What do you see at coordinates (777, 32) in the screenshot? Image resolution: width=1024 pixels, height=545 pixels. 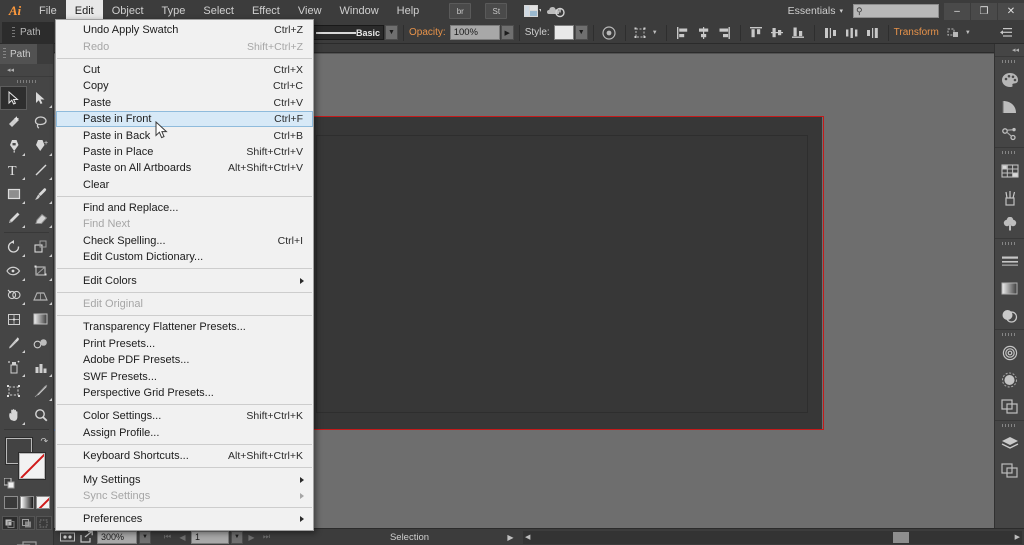 I see `align-middle-icon` at bounding box center [777, 32].